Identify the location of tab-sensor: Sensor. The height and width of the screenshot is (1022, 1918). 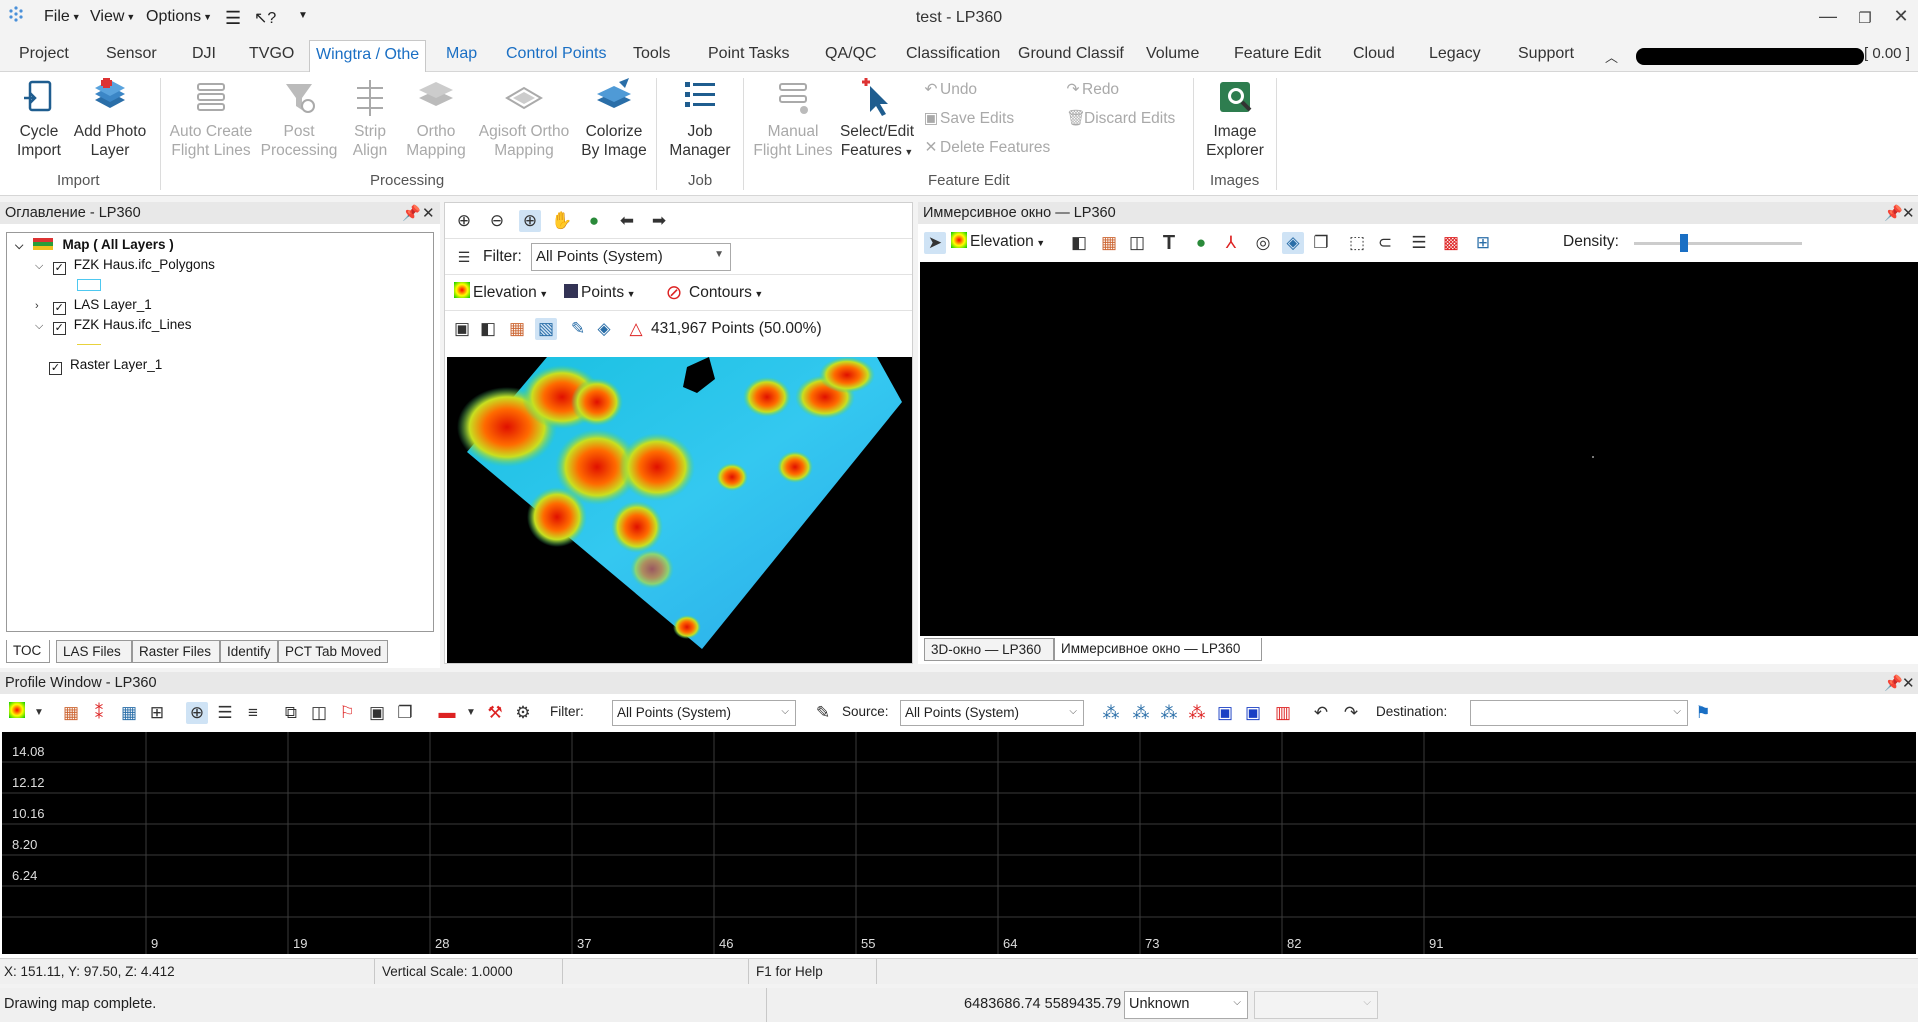
(131, 54).